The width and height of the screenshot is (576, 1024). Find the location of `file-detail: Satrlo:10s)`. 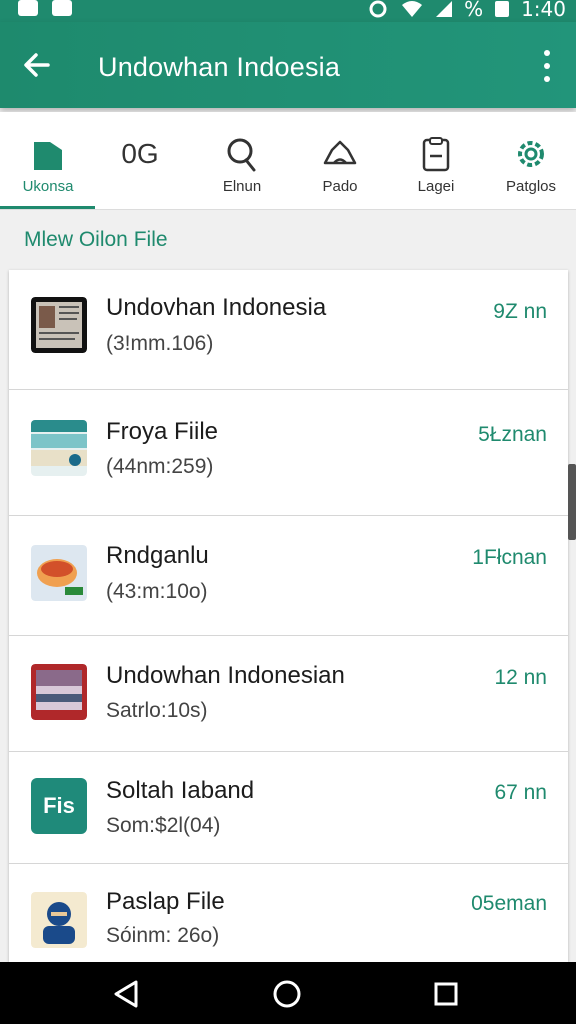

file-detail: Satrlo:10s) is located at coordinates (157, 710).